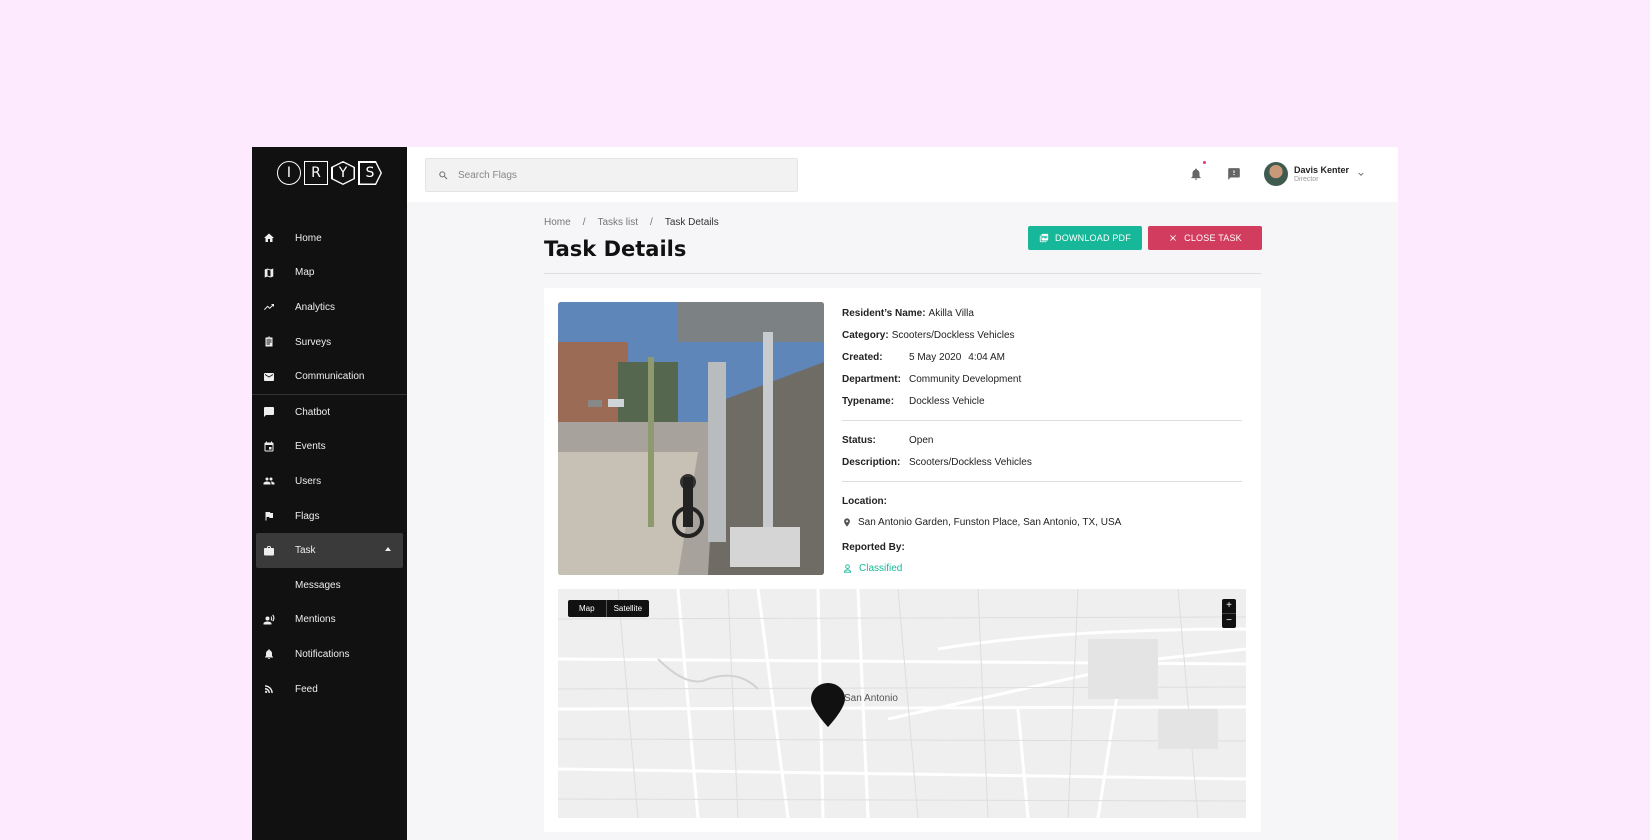  I want to click on breadcrumb-home: Home, so click(557, 222).